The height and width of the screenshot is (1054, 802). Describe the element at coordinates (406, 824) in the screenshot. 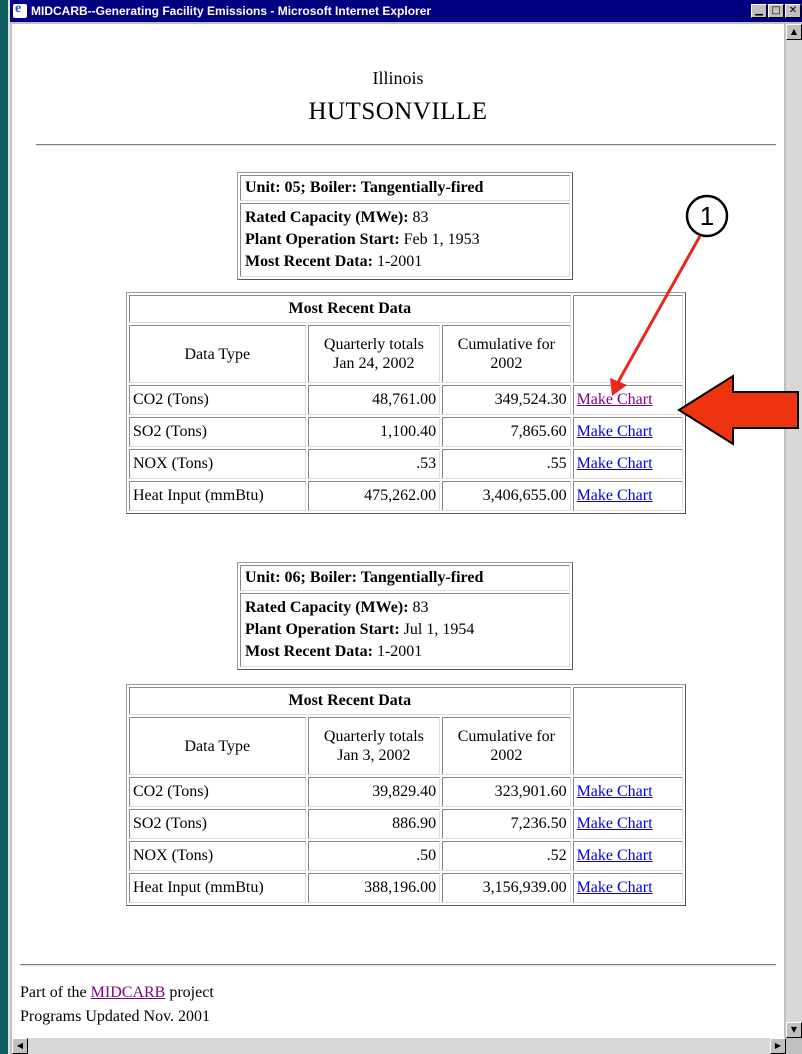

I see `table-row: SO2 (Tons) 886.90 7,236.50 Make Chart` at that location.